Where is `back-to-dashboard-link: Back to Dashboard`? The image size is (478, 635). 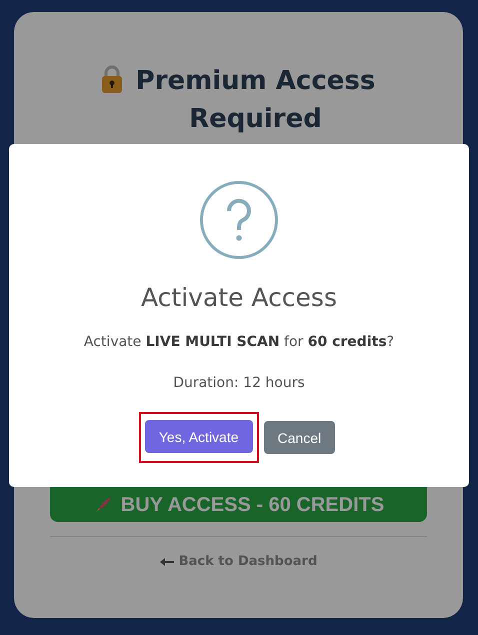
back-to-dashboard-link: Back to Dashboard is located at coordinates (239, 561).